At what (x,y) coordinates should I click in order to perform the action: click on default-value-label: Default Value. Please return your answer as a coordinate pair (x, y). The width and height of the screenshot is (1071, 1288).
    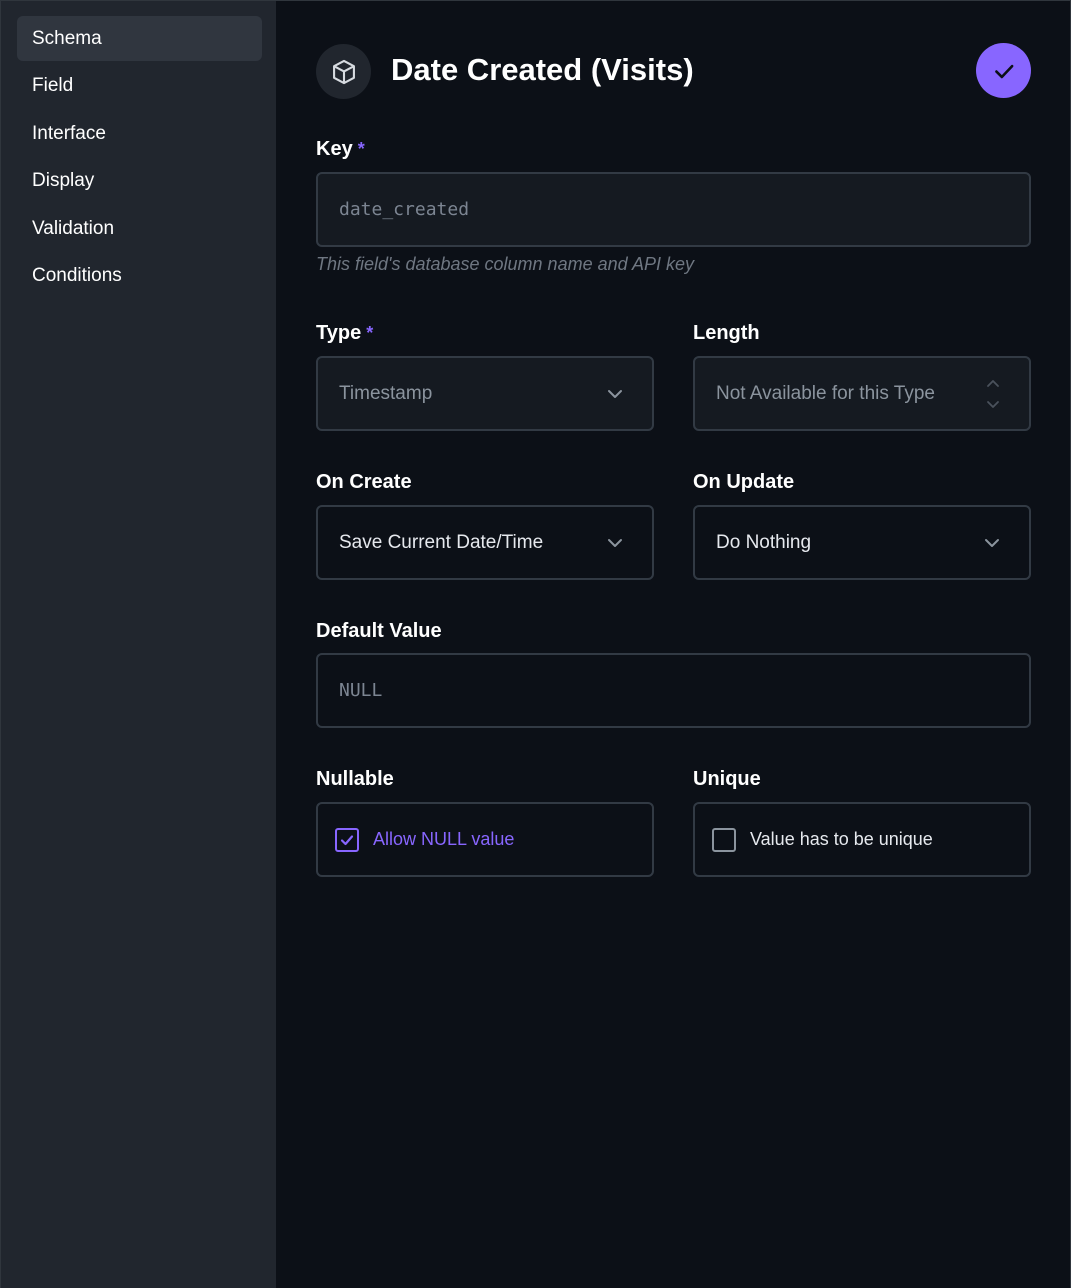
    Looking at the image, I should click on (379, 631).